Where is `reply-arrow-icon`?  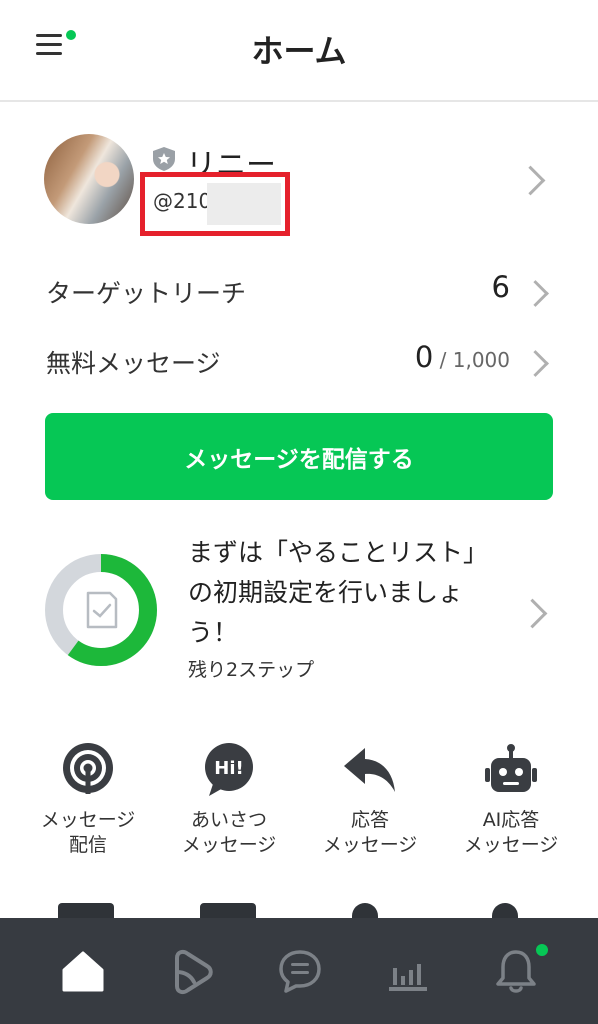
reply-arrow-icon is located at coordinates (369, 770).